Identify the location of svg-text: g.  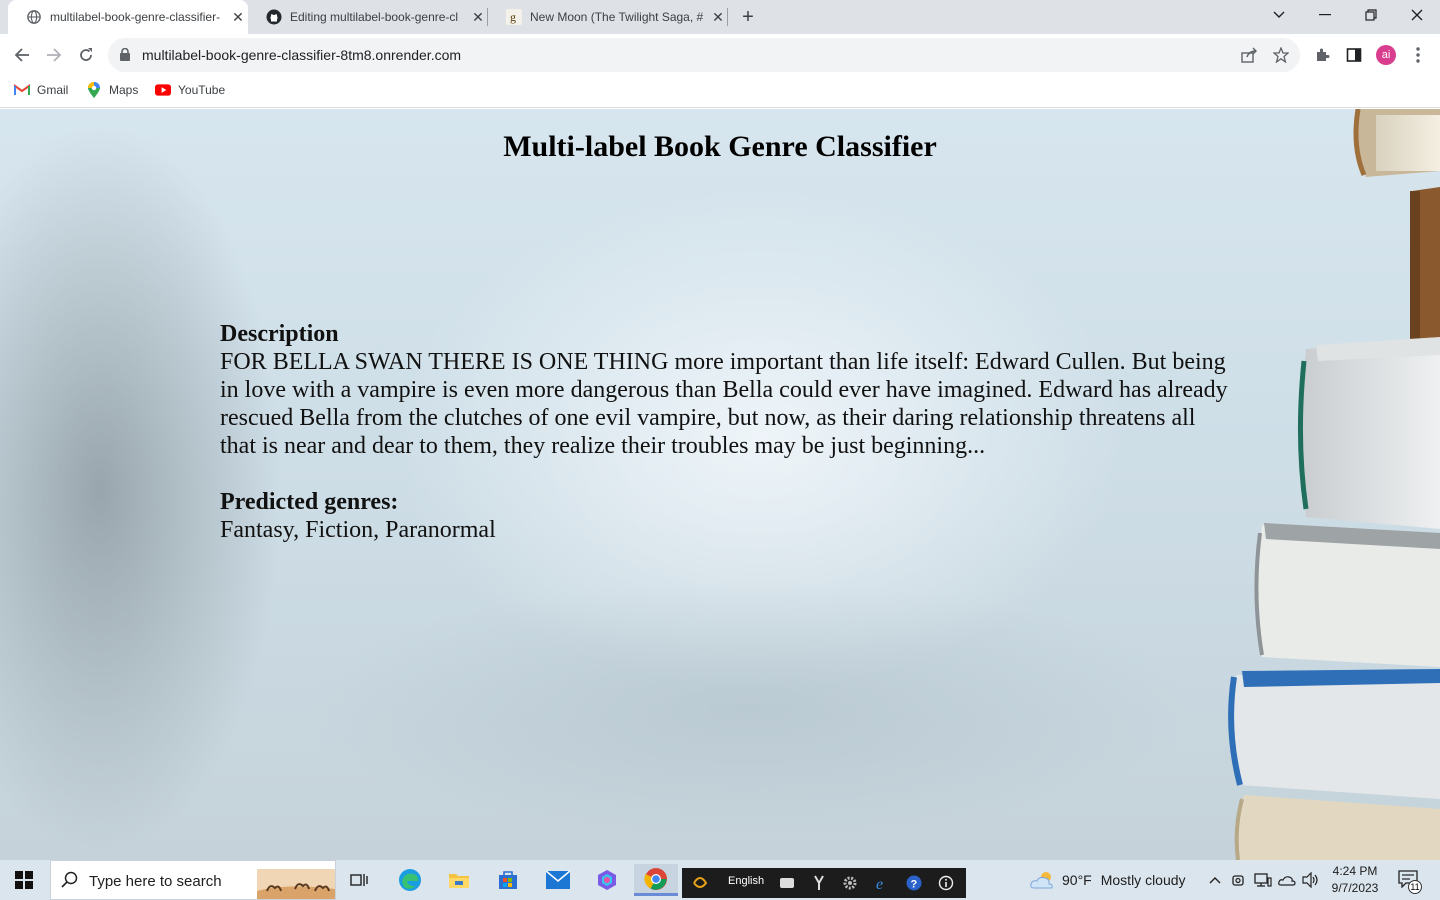
(513, 17).